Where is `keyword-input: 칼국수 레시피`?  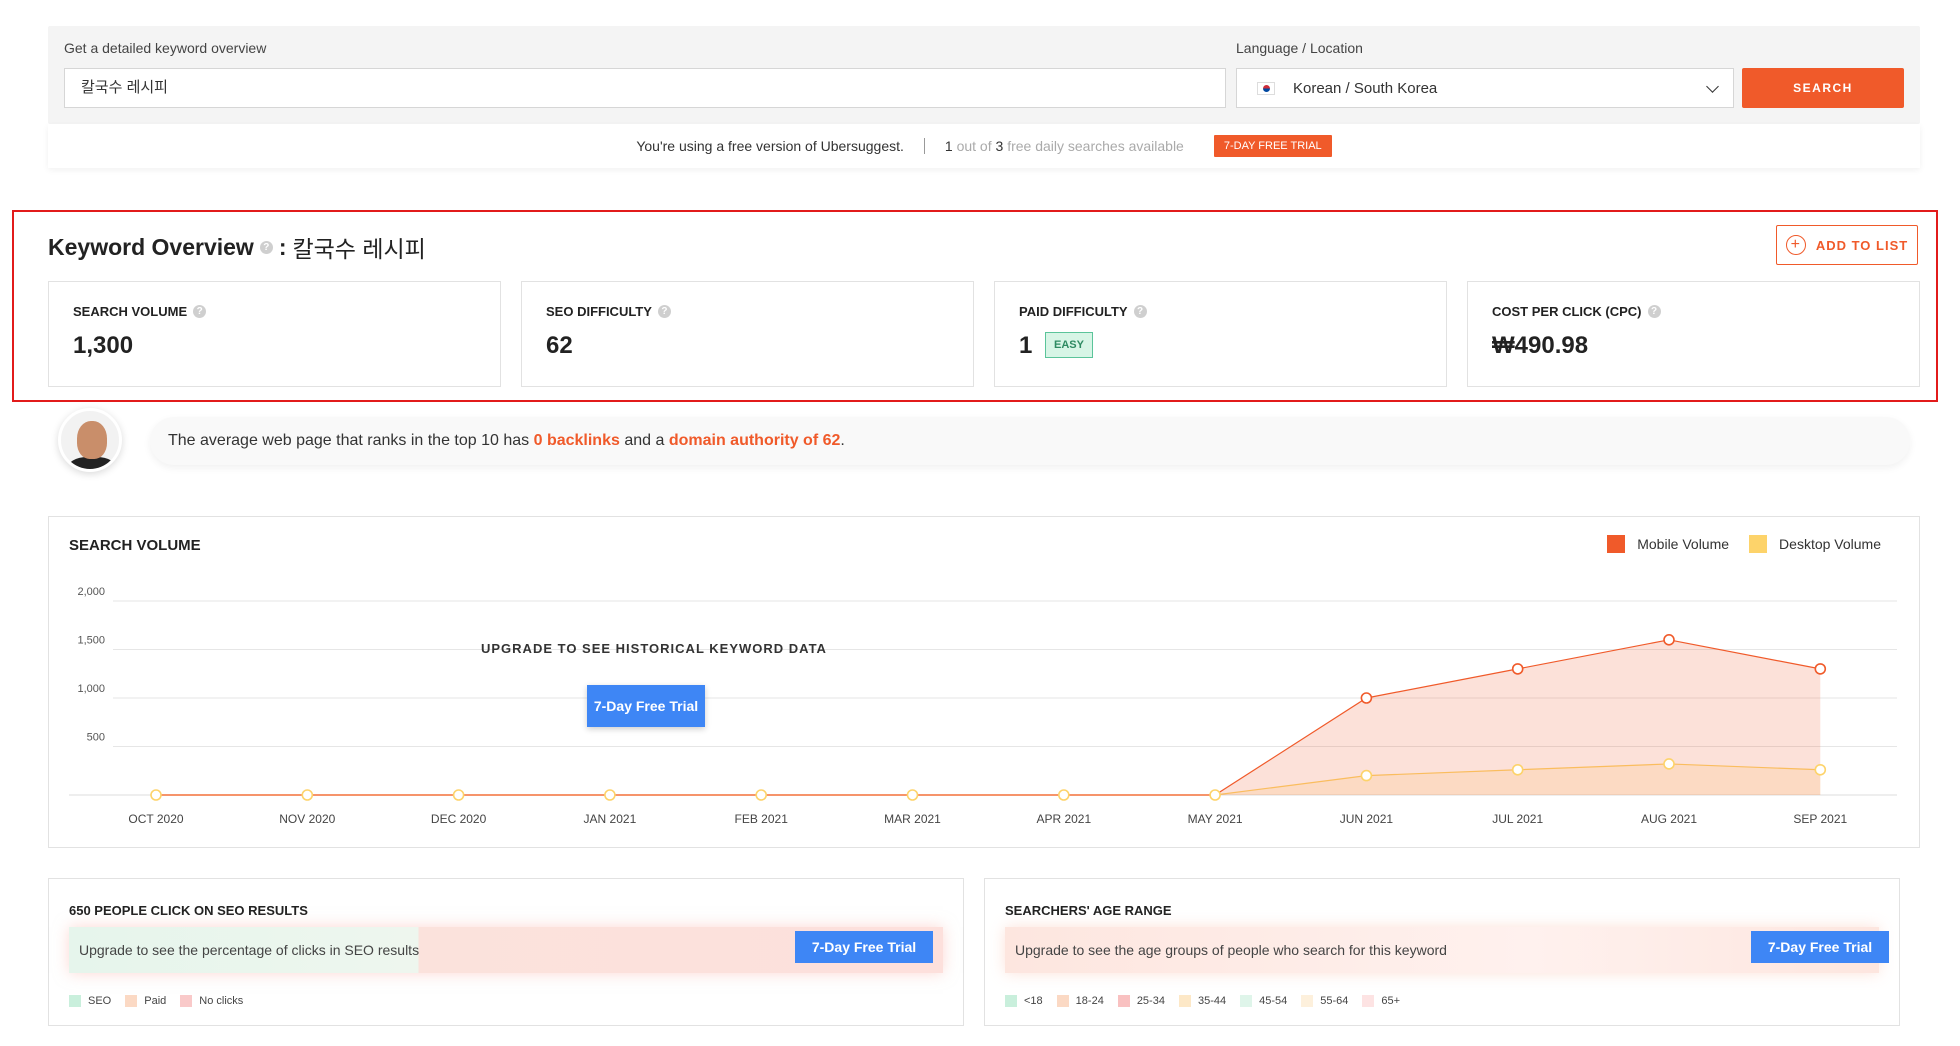 keyword-input: 칼국수 레시피 is located at coordinates (645, 88).